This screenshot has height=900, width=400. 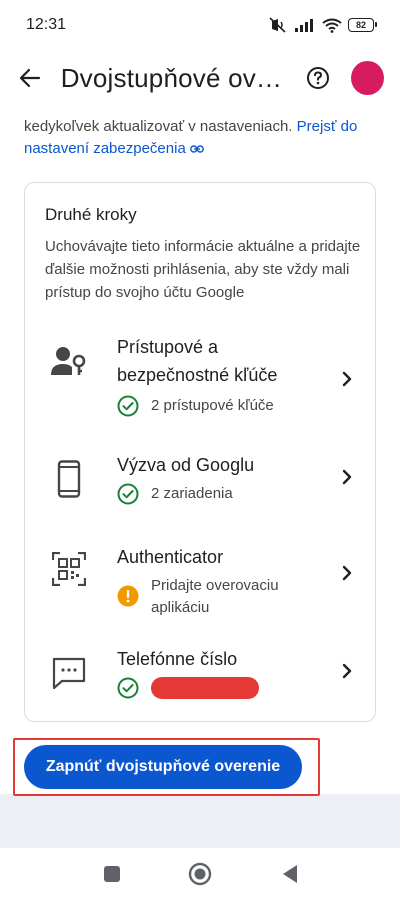 I want to click on arrow-back-icon, so click(x=30, y=78).